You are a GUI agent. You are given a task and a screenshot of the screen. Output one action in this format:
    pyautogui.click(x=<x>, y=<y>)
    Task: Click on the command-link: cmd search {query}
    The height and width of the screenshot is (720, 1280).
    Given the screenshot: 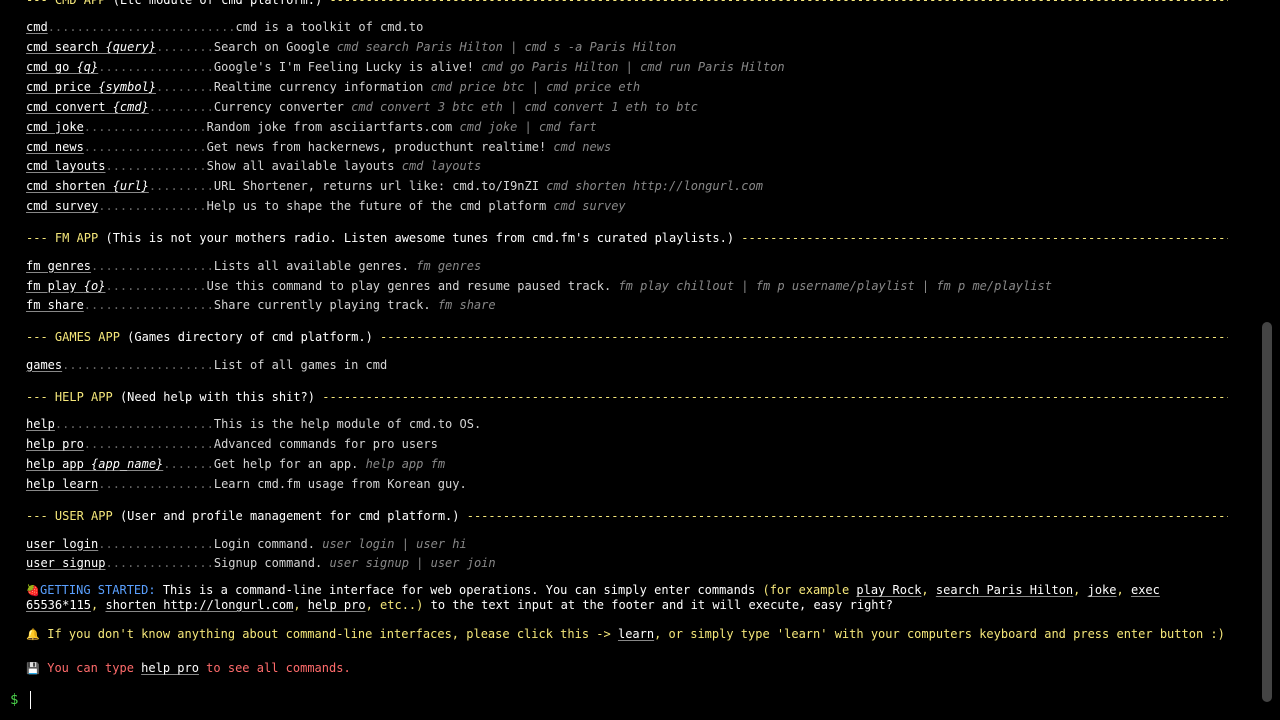 What is the action you would take?
    pyautogui.click(x=91, y=47)
    